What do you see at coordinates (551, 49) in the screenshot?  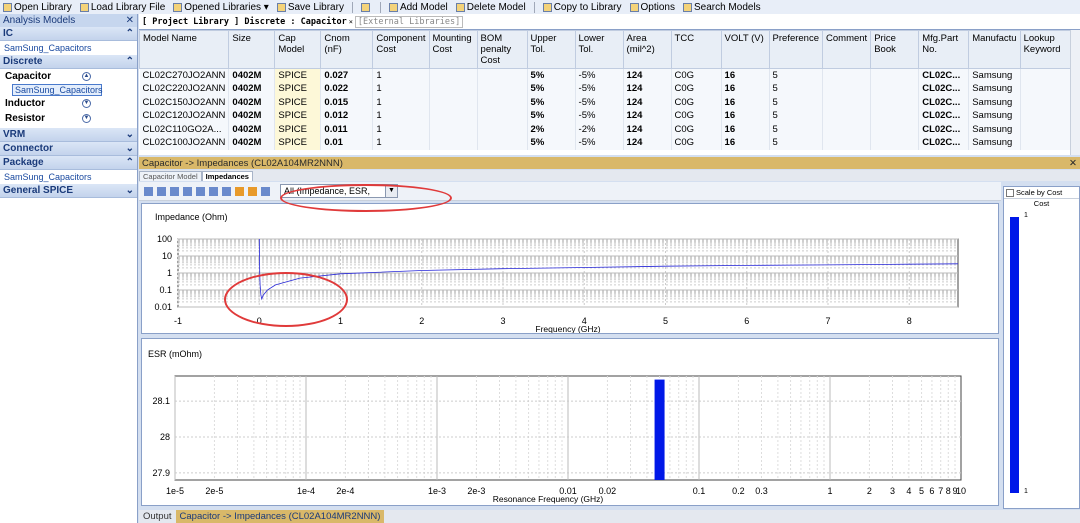 I see `column-header: Upper Tol.` at bounding box center [551, 49].